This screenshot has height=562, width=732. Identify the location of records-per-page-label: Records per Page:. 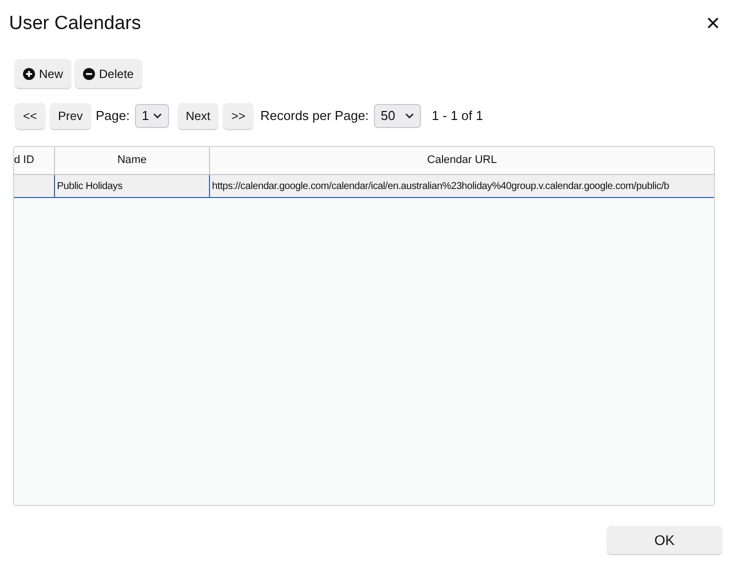
(314, 116).